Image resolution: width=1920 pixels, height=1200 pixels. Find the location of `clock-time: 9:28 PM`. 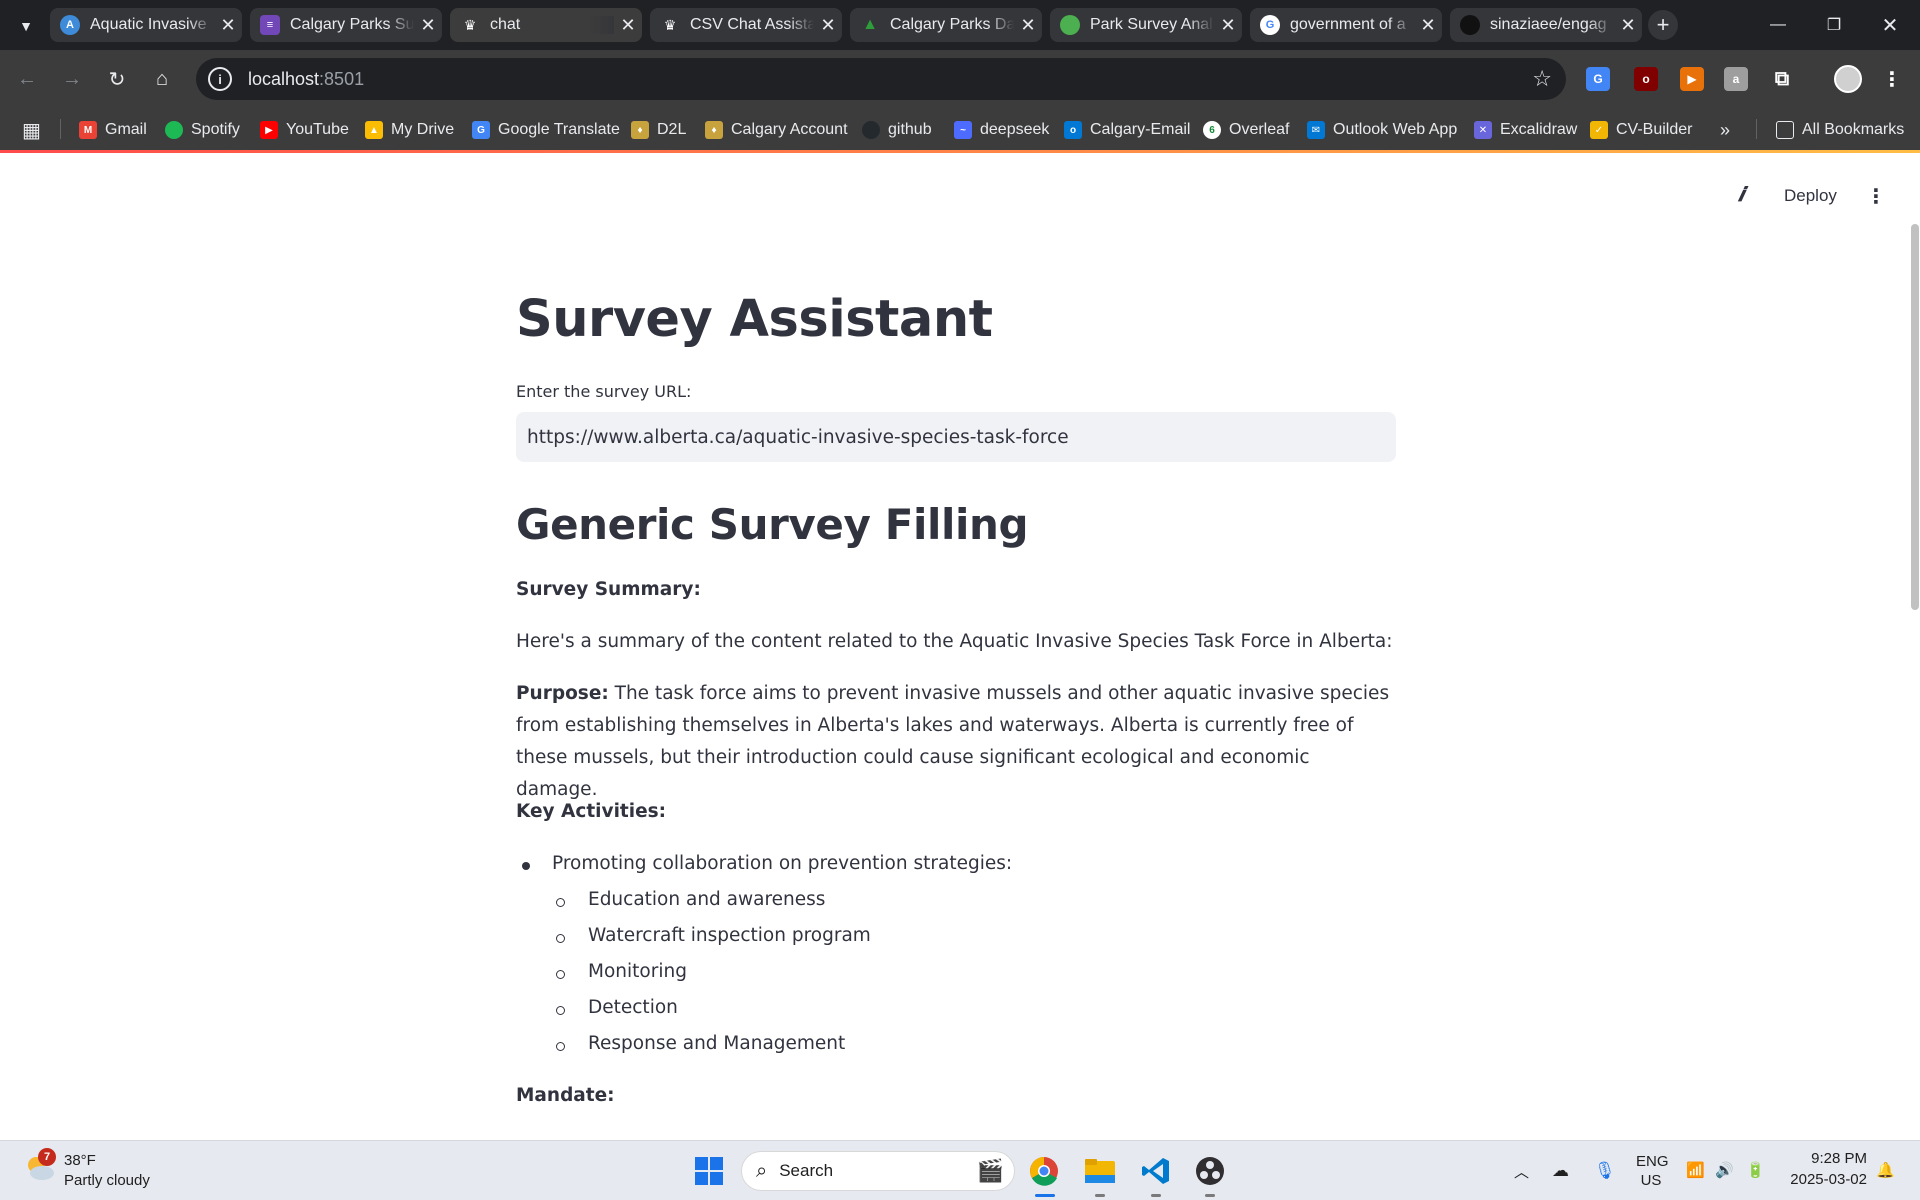

clock-time: 9:28 PM is located at coordinates (1821, 1158).